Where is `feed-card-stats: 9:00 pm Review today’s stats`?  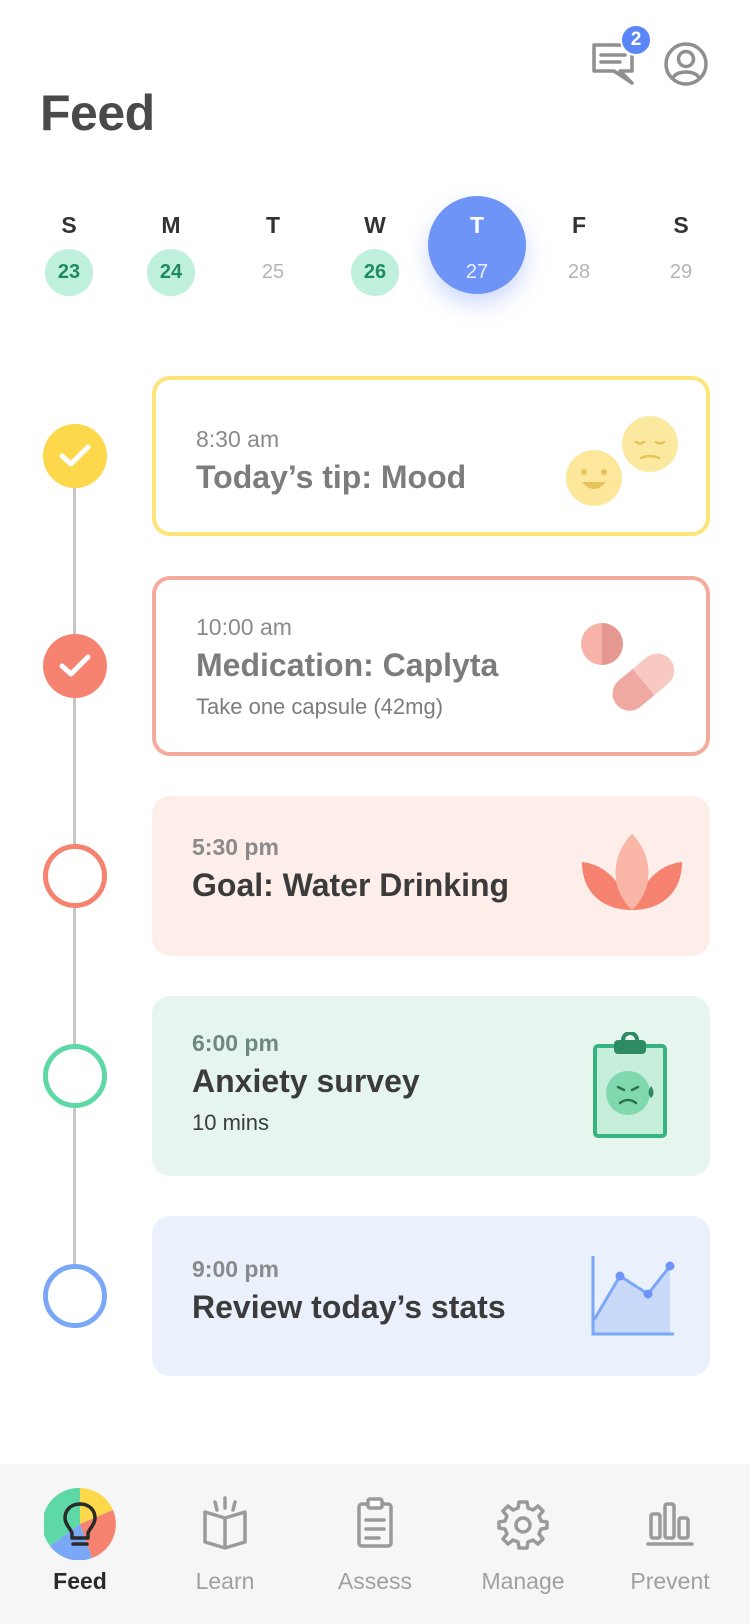
feed-card-stats: 9:00 pm Review today’s stats is located at coordinates (431, 1296).